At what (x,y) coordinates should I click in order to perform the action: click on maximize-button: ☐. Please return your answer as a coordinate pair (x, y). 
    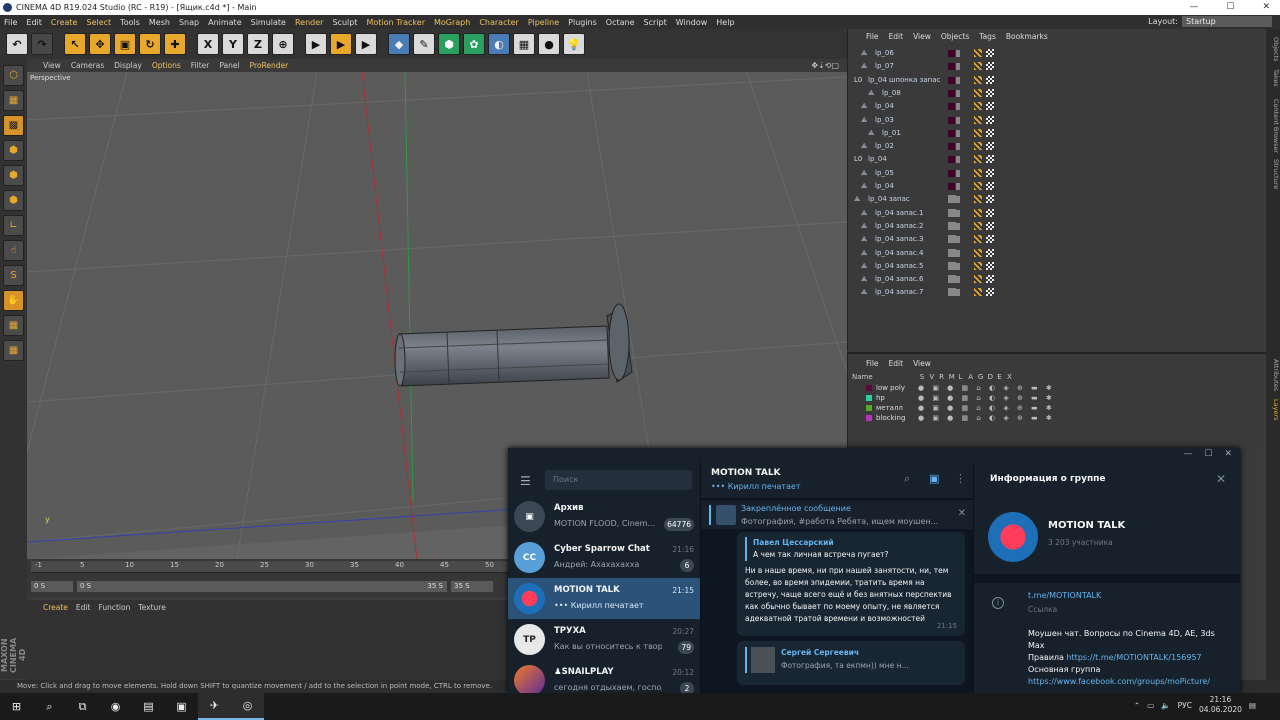
    Looking at the image, I should click on (1230, 7).